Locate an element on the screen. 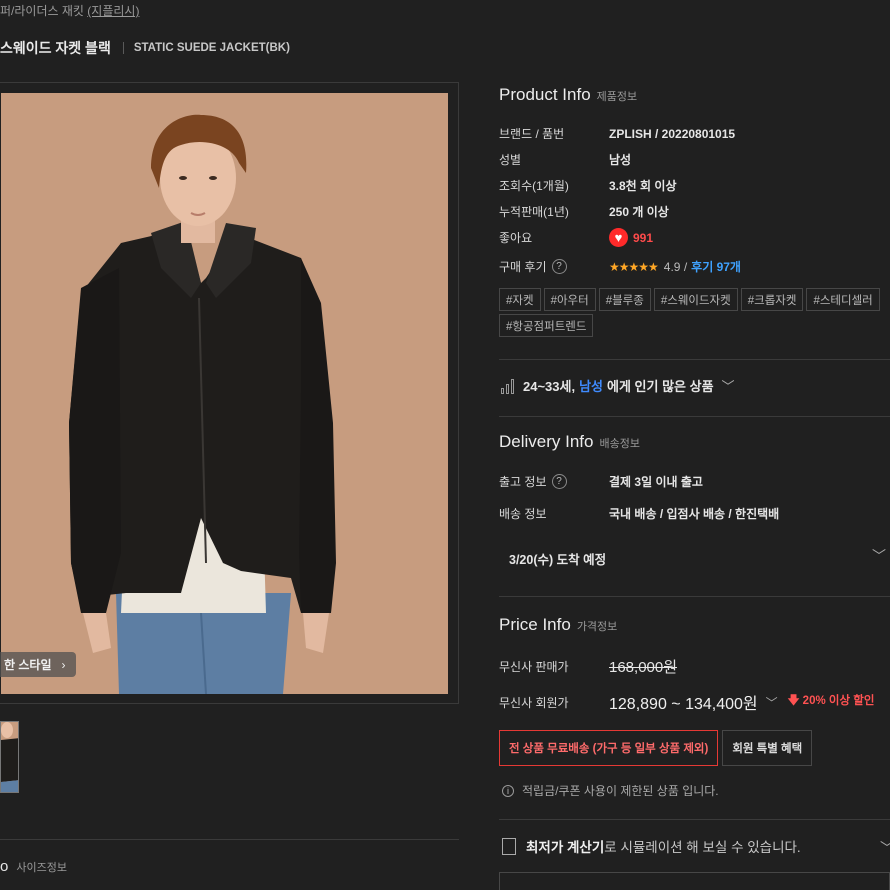 The width and height of the screenshot is (890, 890). popular-demographic-toggle: 24~33세, 남성 에게 인기 많은 상품 ﹀ is located at coordinates (618, 385).